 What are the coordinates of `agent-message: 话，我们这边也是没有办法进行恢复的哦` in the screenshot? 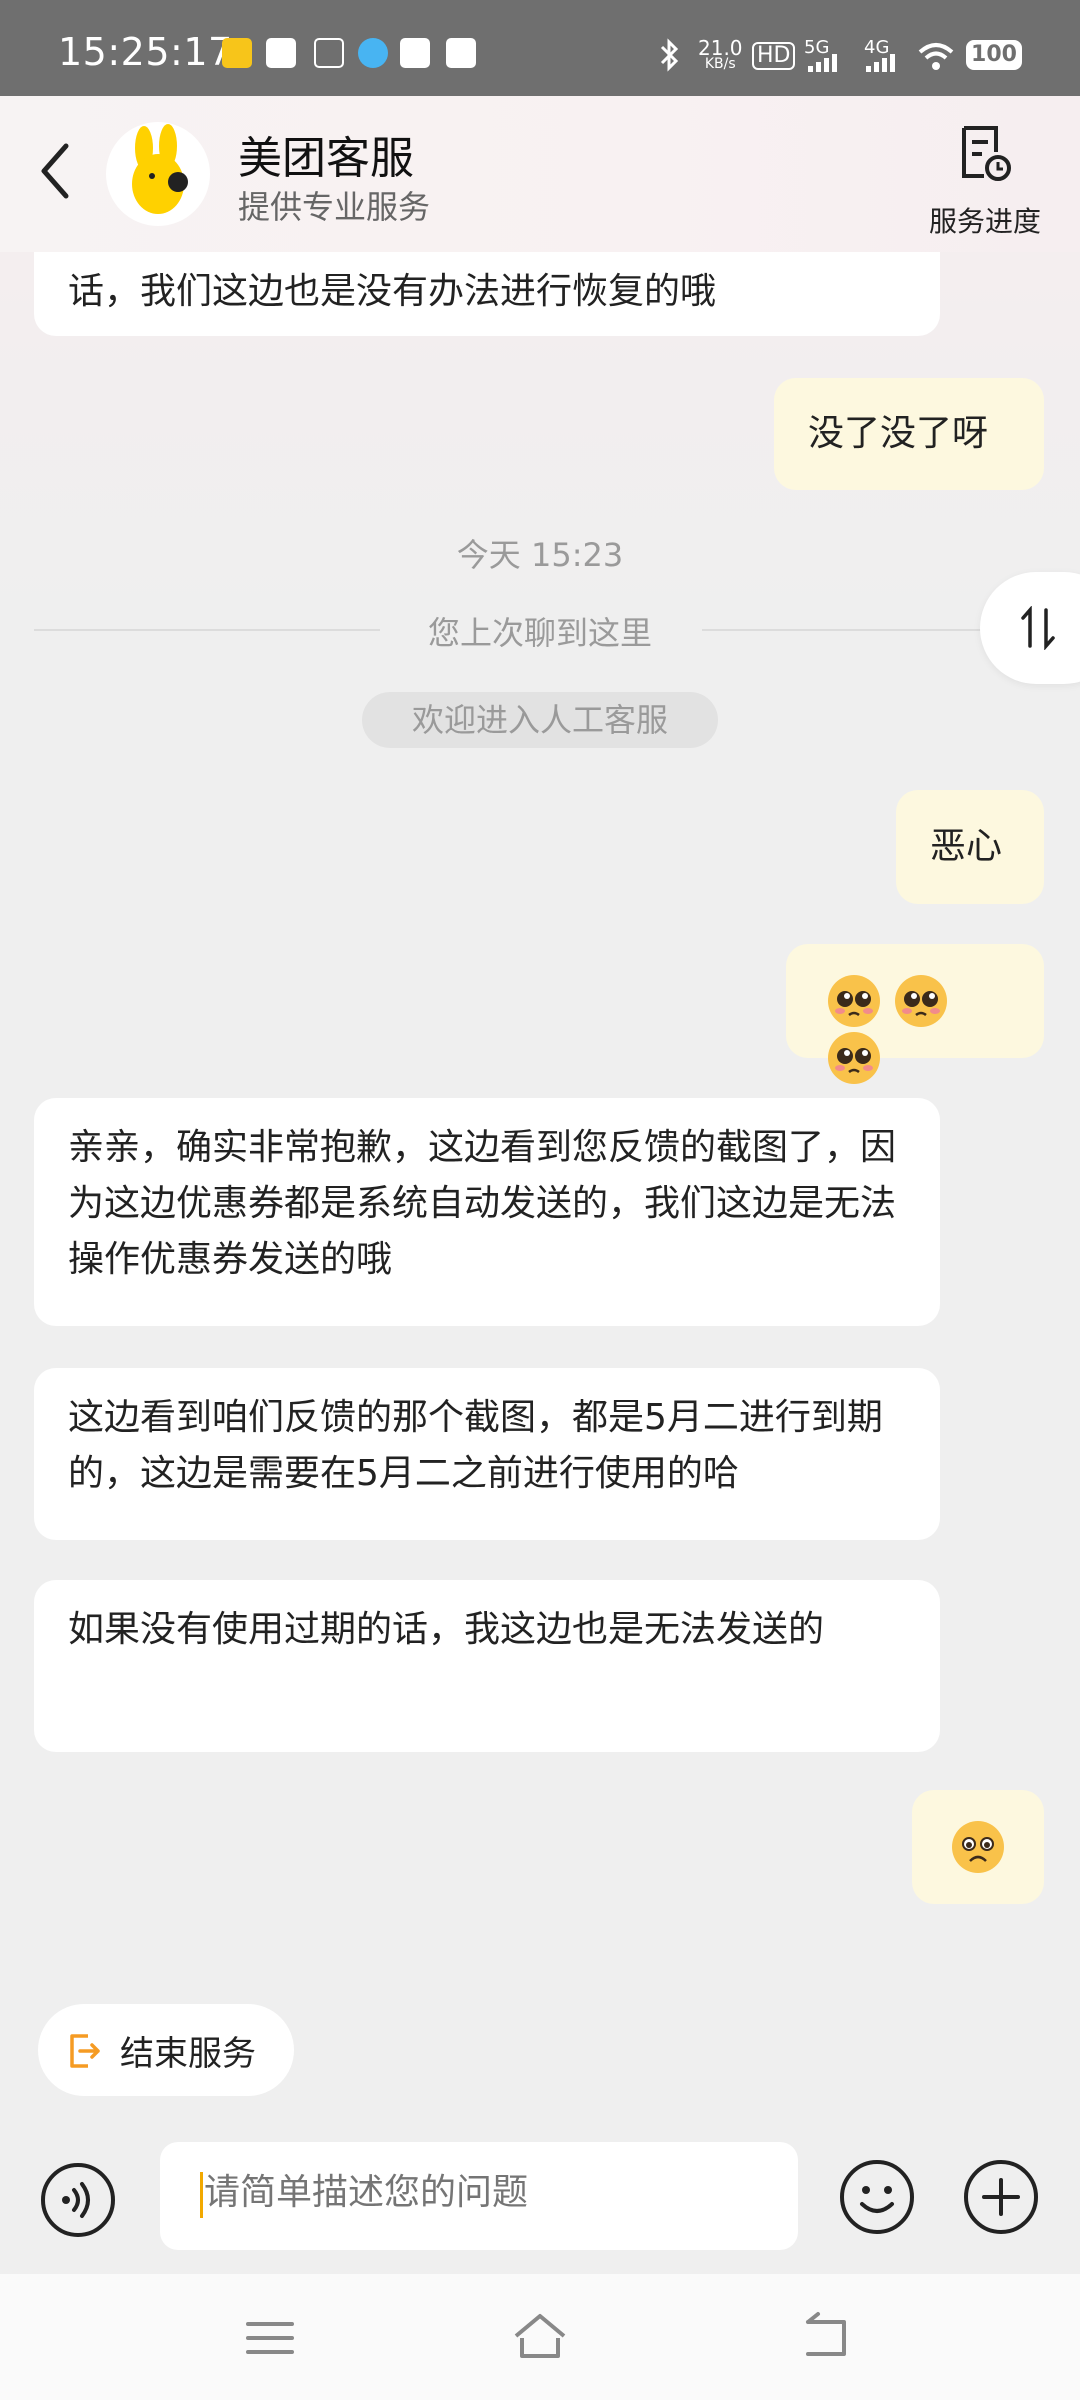 It's located at (487, 294).